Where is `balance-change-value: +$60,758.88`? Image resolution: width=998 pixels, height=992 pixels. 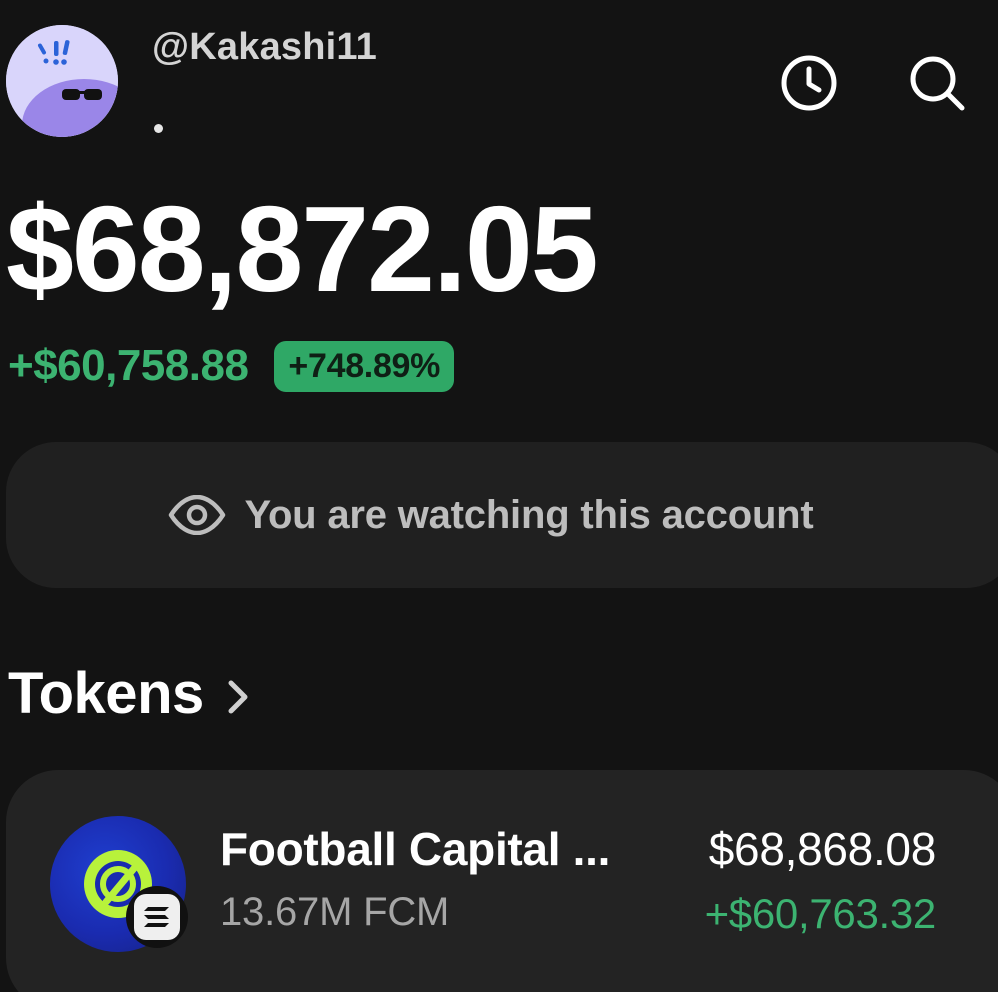 balance-change-value: +$60,758.88 is located at coordinates (128, 365).